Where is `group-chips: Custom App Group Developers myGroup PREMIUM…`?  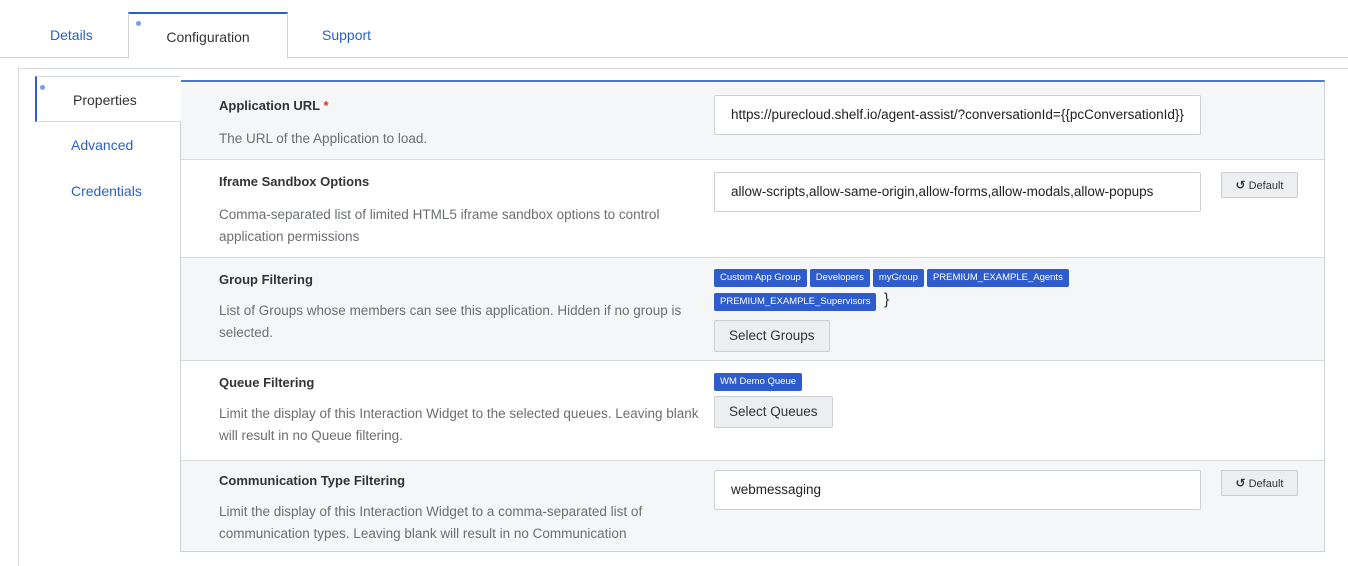 group-chips: Custom App Group Developers myGroup PREMIUM… is located at coordinates (984, 291).